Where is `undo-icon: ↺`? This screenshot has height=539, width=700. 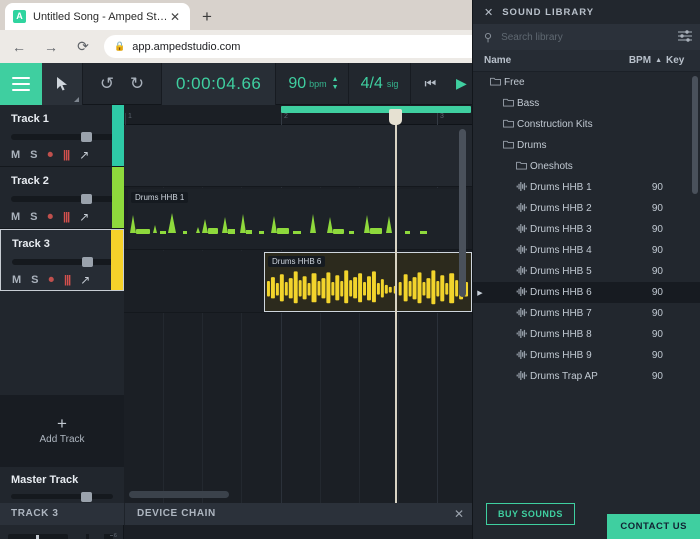 undo-icon: ↺ is located at coordinates (107, 84).